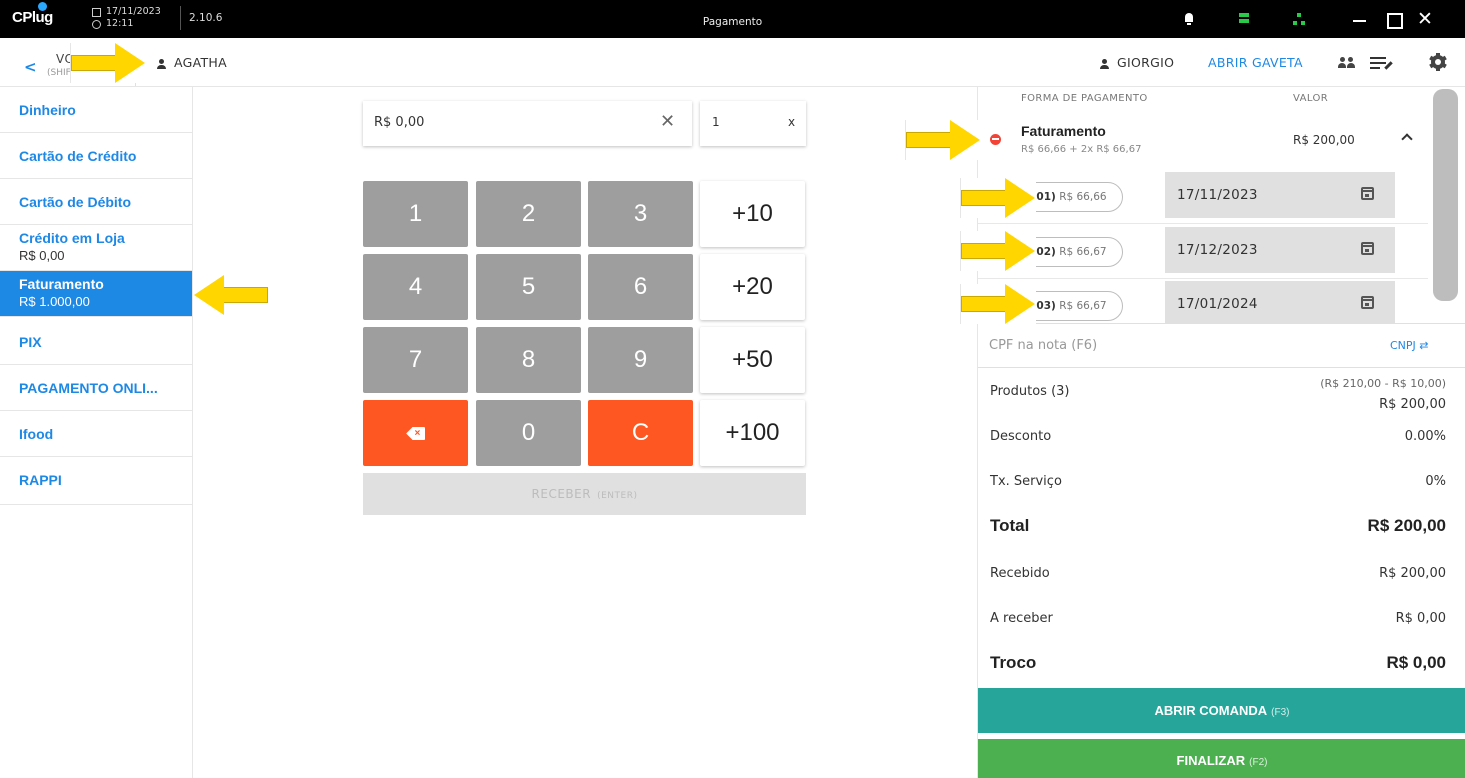 Image resolution: width=1465 pixels, height=778 pixels. Describe the element at coordinates (1409, 345) in the screenshot. I see `cnpj-toggle: CNPJ ⇄` at that location.